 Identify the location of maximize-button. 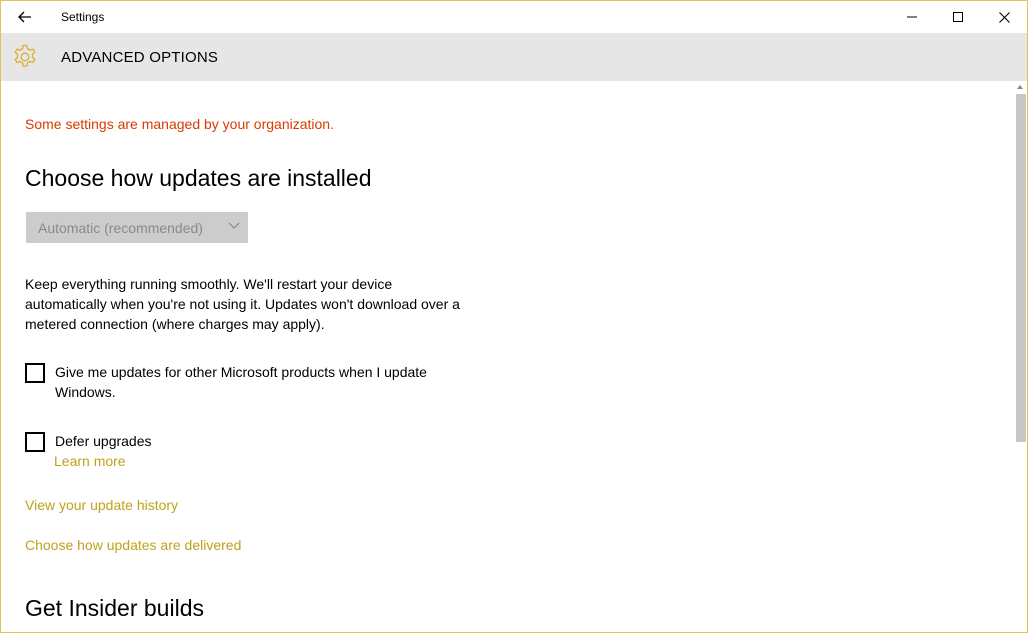
(958, 17).